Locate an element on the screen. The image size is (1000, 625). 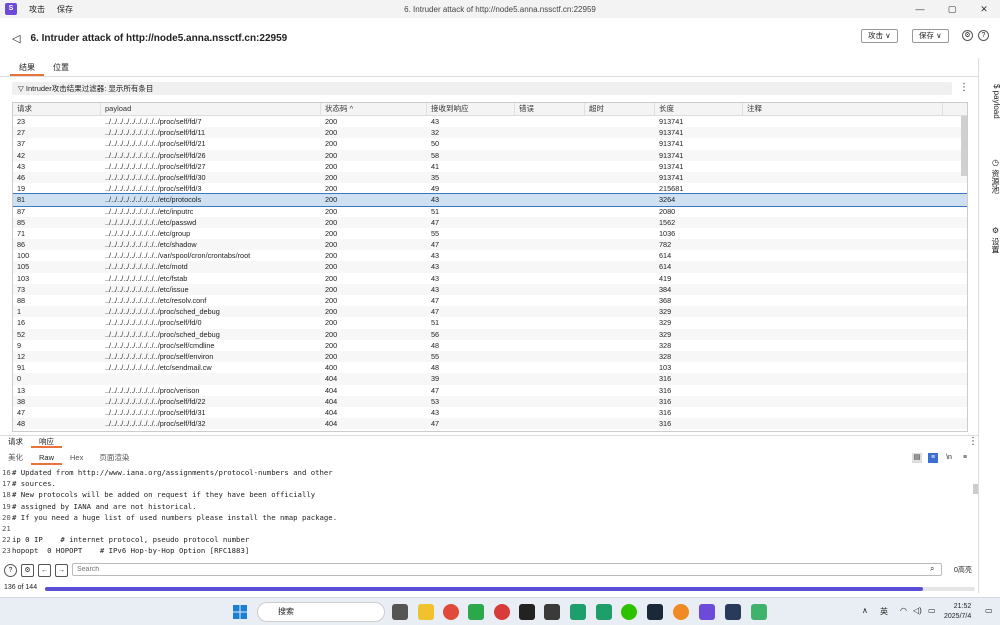
tab-render: 页面渲染 is located at coordinates (114, 458).